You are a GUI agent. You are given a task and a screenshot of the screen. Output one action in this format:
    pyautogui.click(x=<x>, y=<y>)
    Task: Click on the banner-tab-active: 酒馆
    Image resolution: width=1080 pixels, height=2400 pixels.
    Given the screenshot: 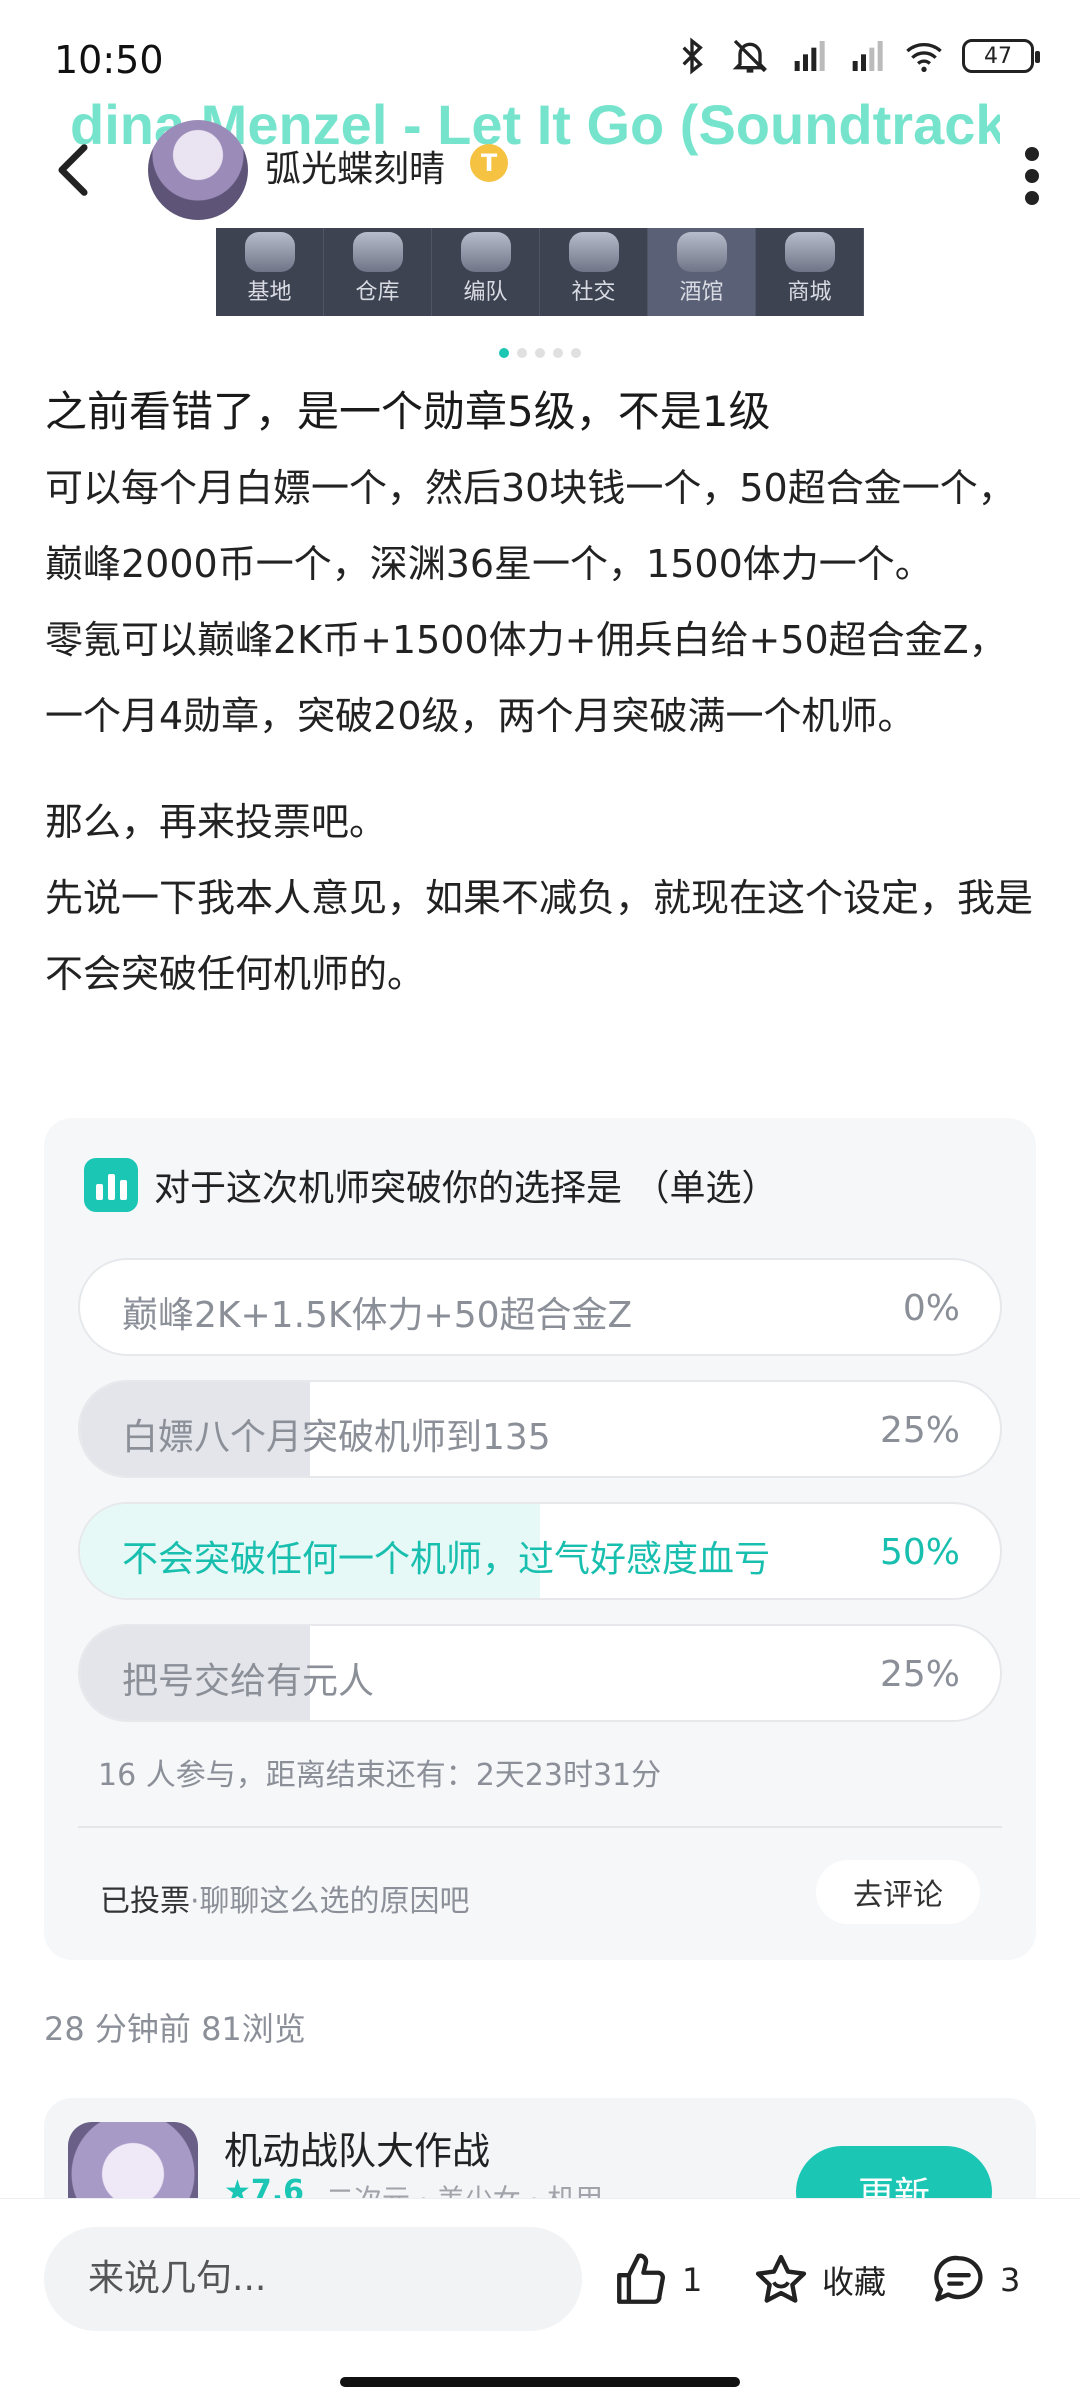 What is the action you would take?
    pyautogui.click(x=702, y=272)
    